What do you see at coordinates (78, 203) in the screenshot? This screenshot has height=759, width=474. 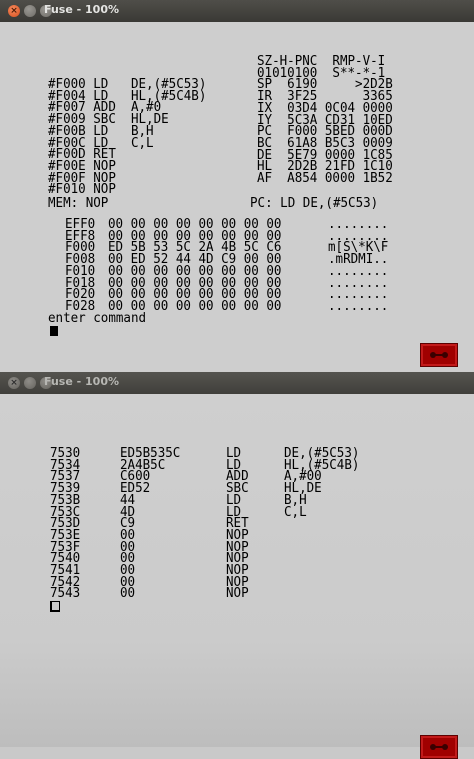 I see `mem-label: MEM: NOP` at bounding box center [78, 203].